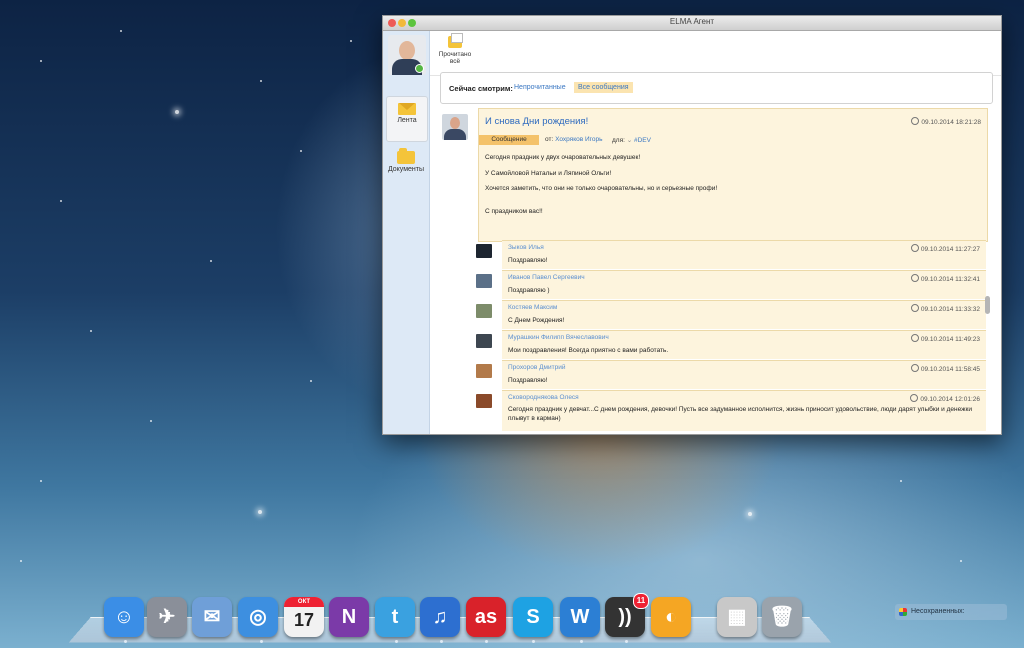  What do you see at coordinates (945, 368) in the screenshot?
I see `comment-timestamp: 09.10.2014 11:58:45` at bounding box center [945, 368].